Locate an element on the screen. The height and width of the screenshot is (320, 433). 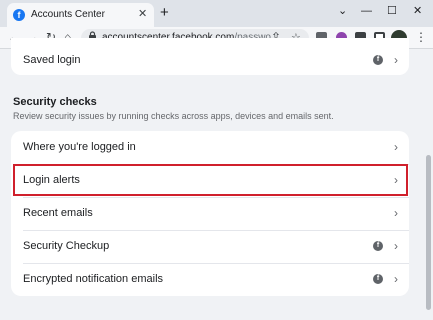
row-label: Recent emails is located at coordinates (58, 213).